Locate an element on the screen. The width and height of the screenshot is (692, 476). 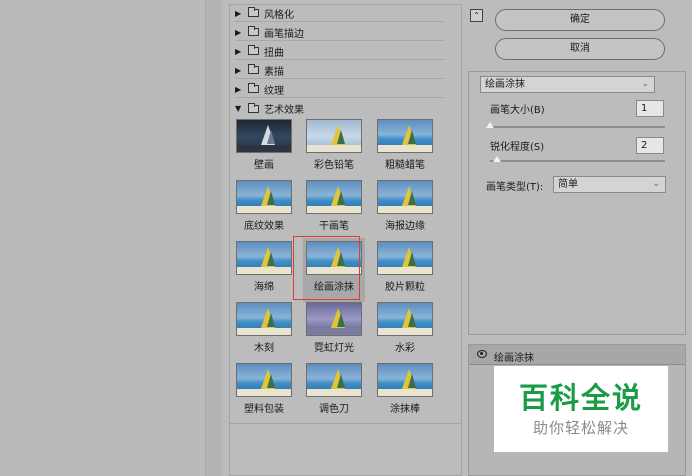
filter-select-value: 绘画涂抹 is located at coordinates (505, 84).